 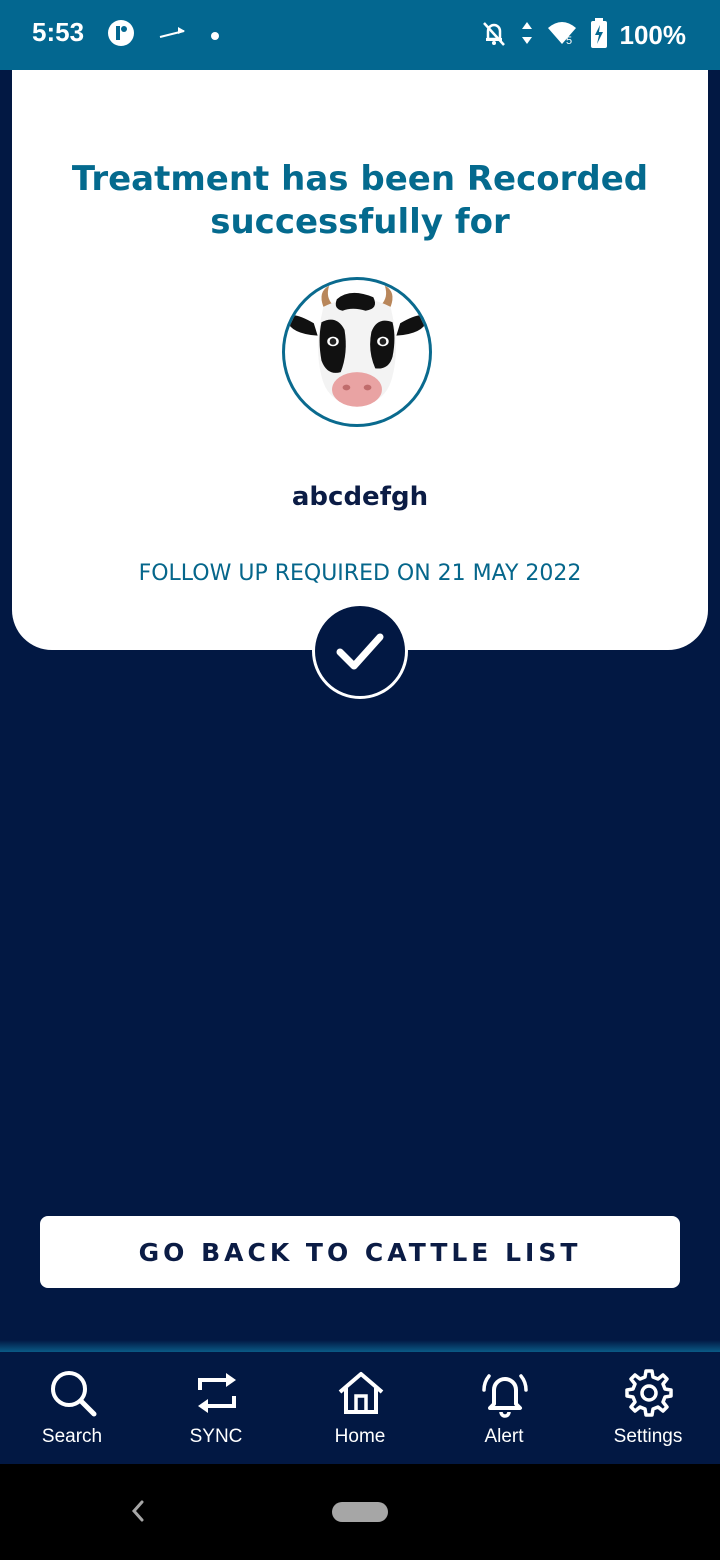 I want to click on nav-label-alert: Alert, so click(x=504, y=1436).